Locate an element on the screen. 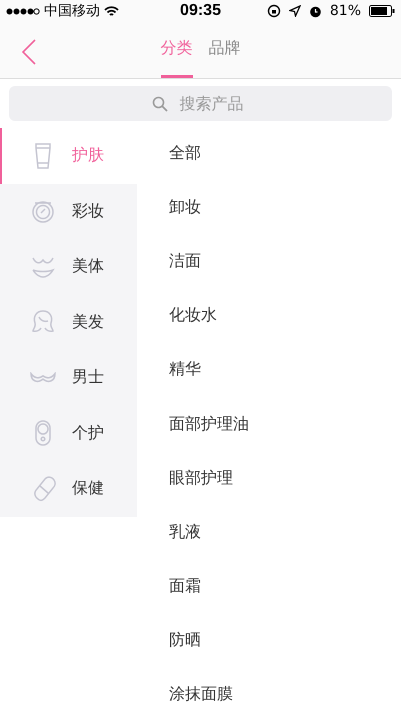 The height and width of the screenshot is (714, 401). subcategory-item: 全部 is located at coordinates (185, 153).